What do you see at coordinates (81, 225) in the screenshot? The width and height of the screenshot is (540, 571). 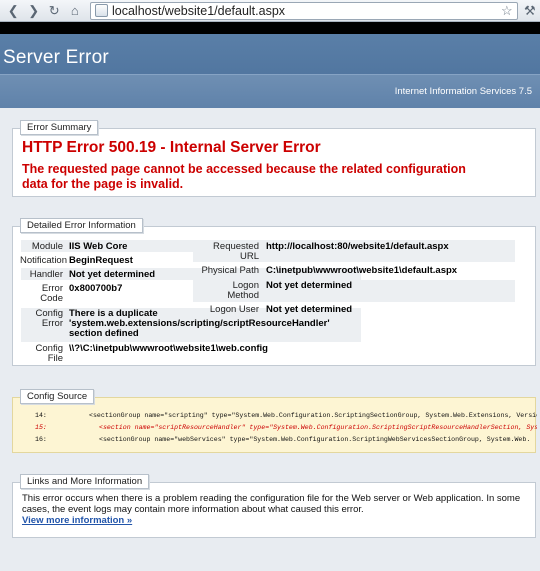 I see `detailed-error-legend: Detailed Error Information` at bounding box center [81, 225].